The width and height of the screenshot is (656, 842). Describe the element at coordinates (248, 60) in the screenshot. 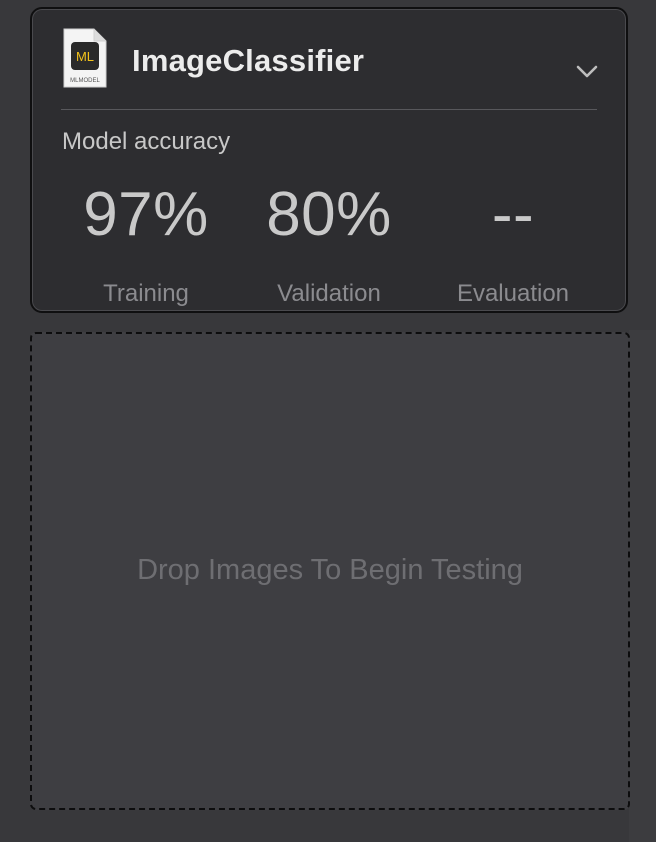

I see `model-name: ImageClassifier` at that location.